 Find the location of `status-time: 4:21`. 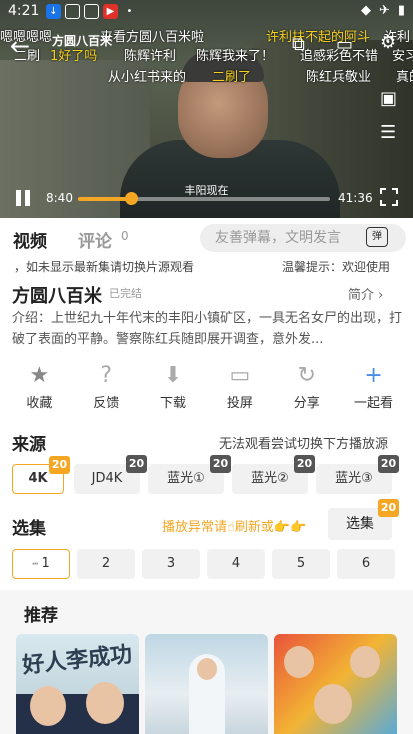

status-time: 4:21 is located at coordinates (24, 11).